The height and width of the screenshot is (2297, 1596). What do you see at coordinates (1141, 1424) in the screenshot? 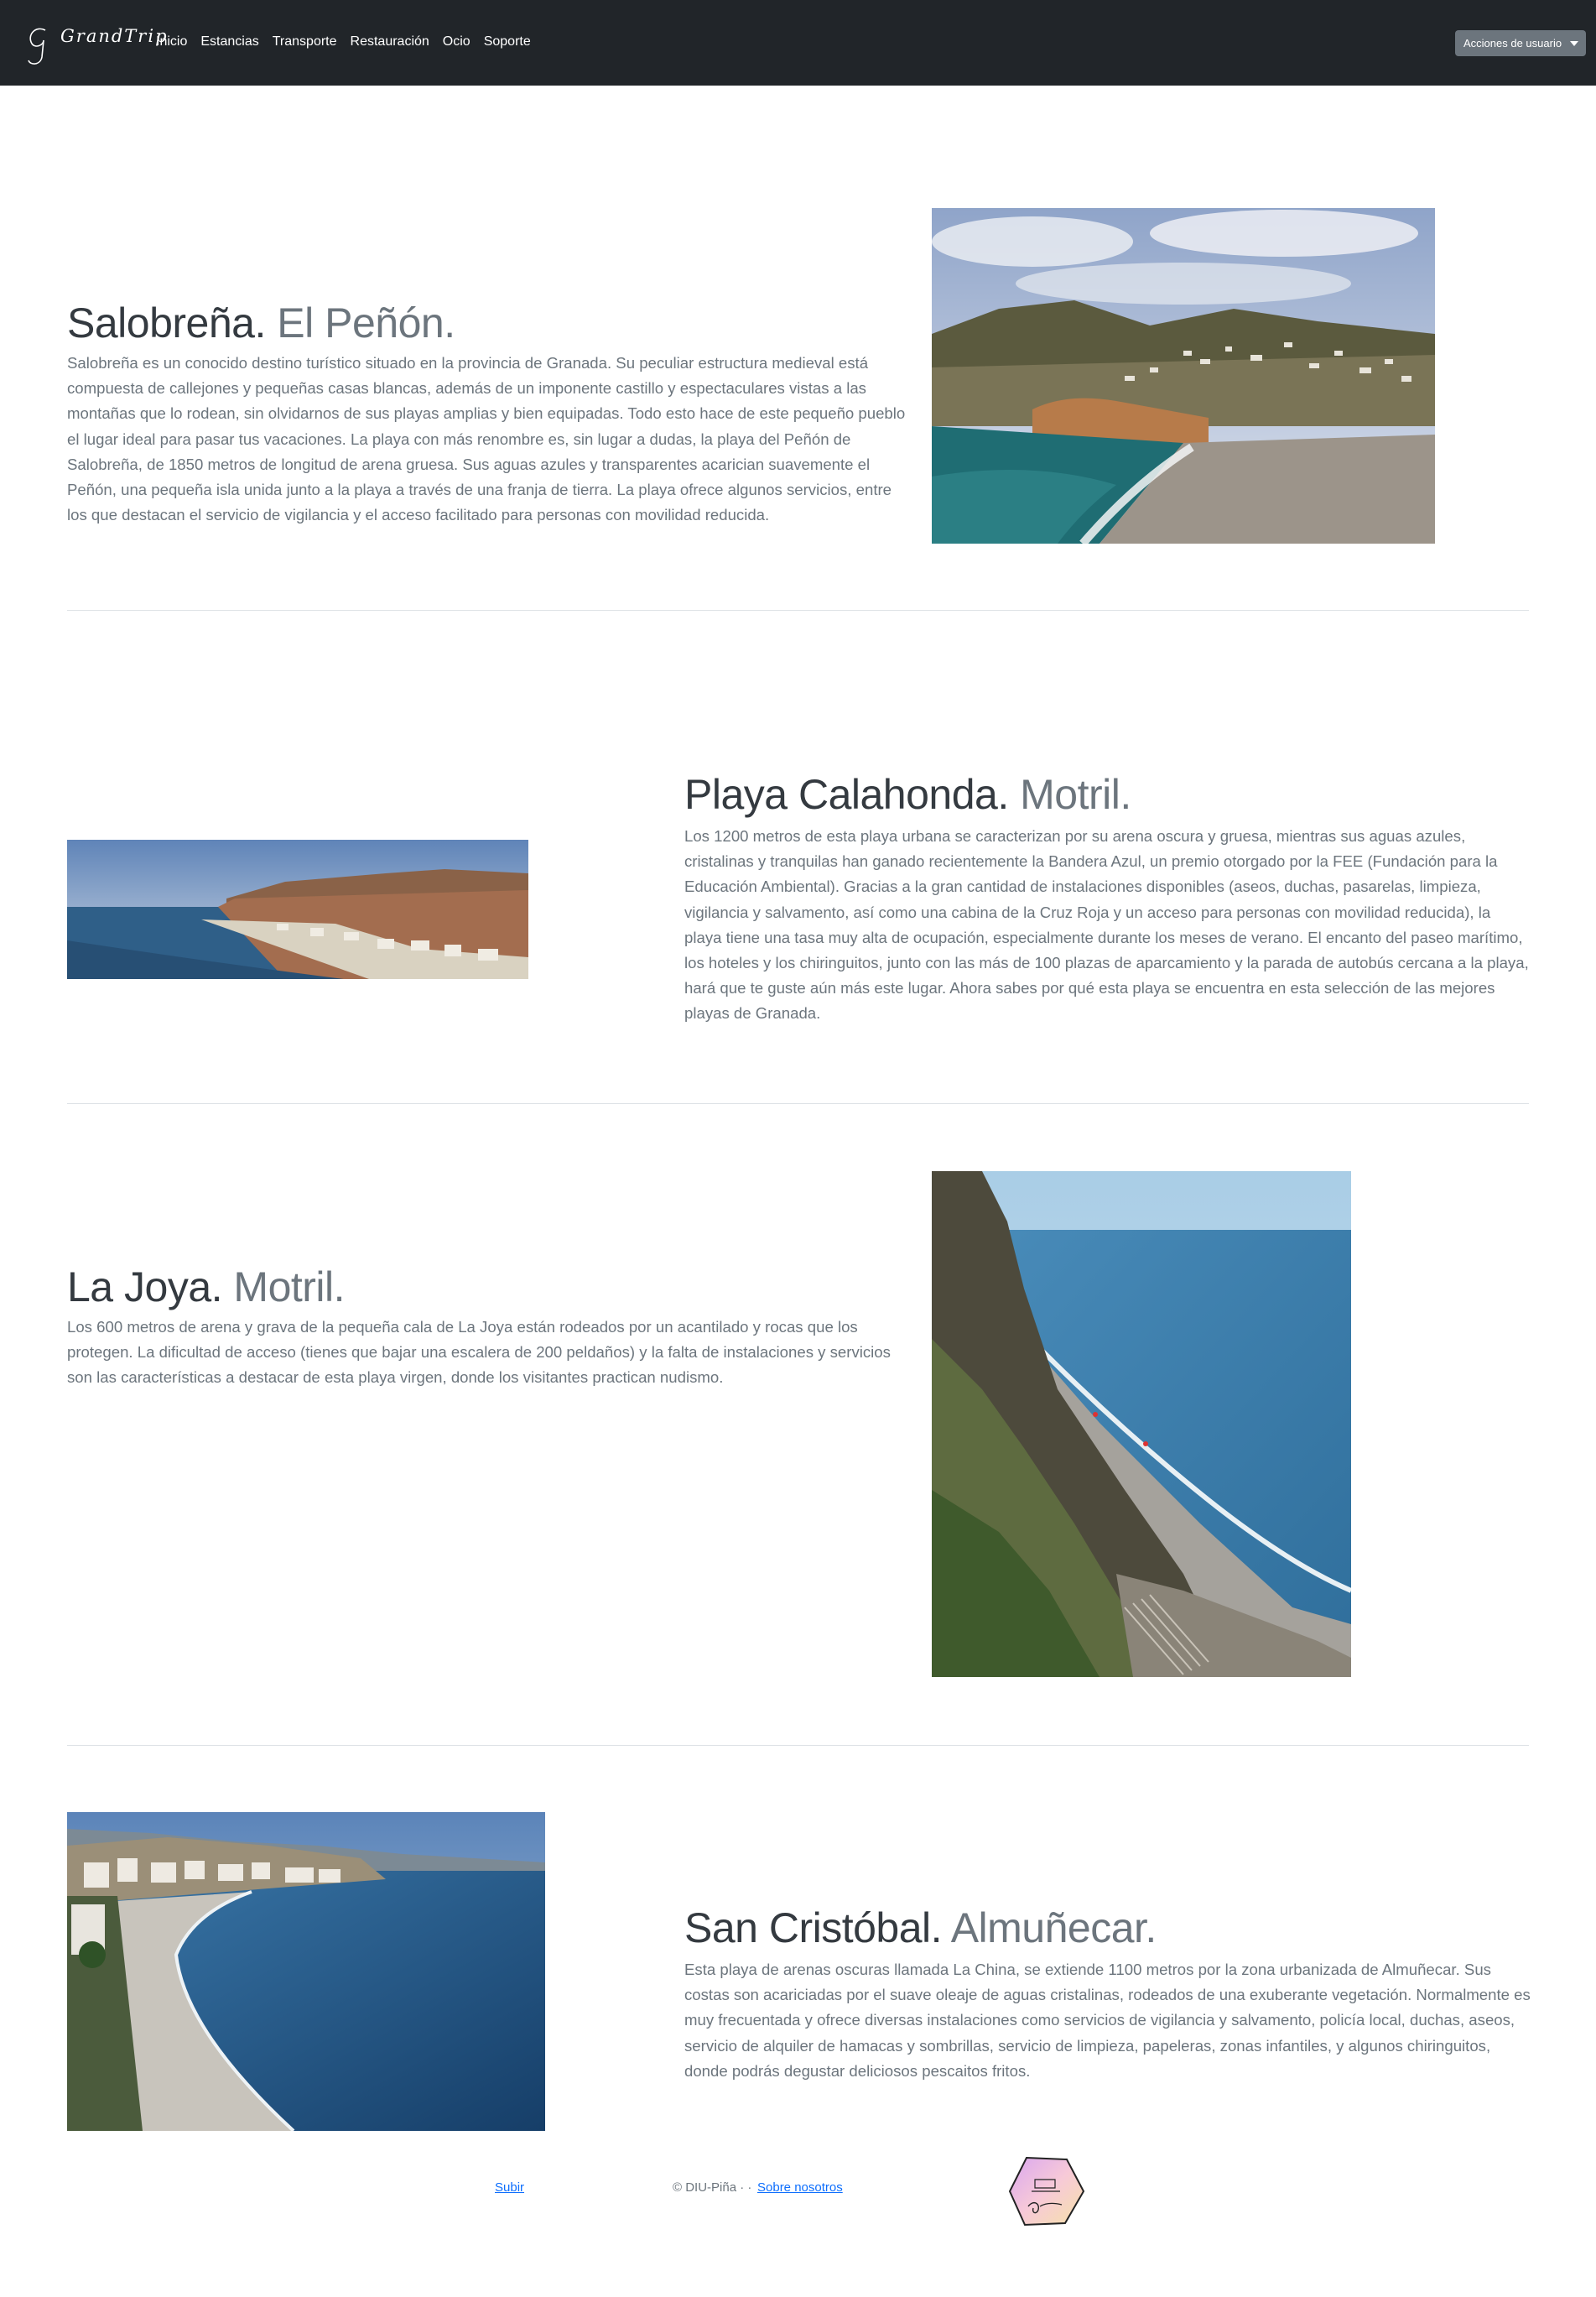
I see `la-joya-beach-photo` at bounding box center [1141, 1424].